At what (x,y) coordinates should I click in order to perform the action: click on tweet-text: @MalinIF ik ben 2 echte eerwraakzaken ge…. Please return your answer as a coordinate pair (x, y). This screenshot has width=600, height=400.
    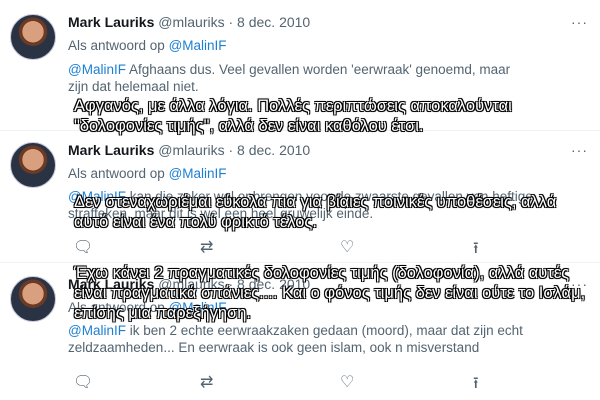
    Looking at the image, I should click on (320, 339).